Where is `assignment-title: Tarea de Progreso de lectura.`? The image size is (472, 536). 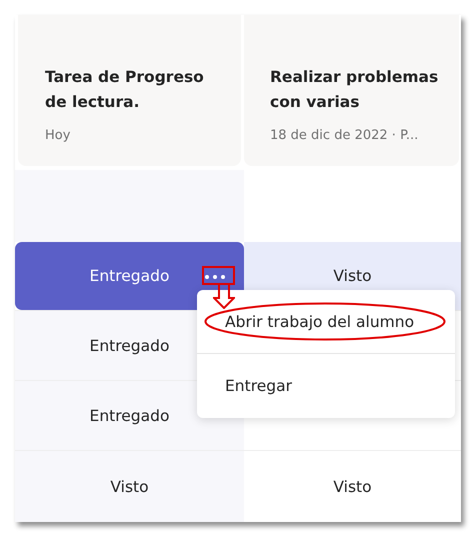 assignment-title: Tarea de Progreso de lectura. is located at coordinates (125, 90).